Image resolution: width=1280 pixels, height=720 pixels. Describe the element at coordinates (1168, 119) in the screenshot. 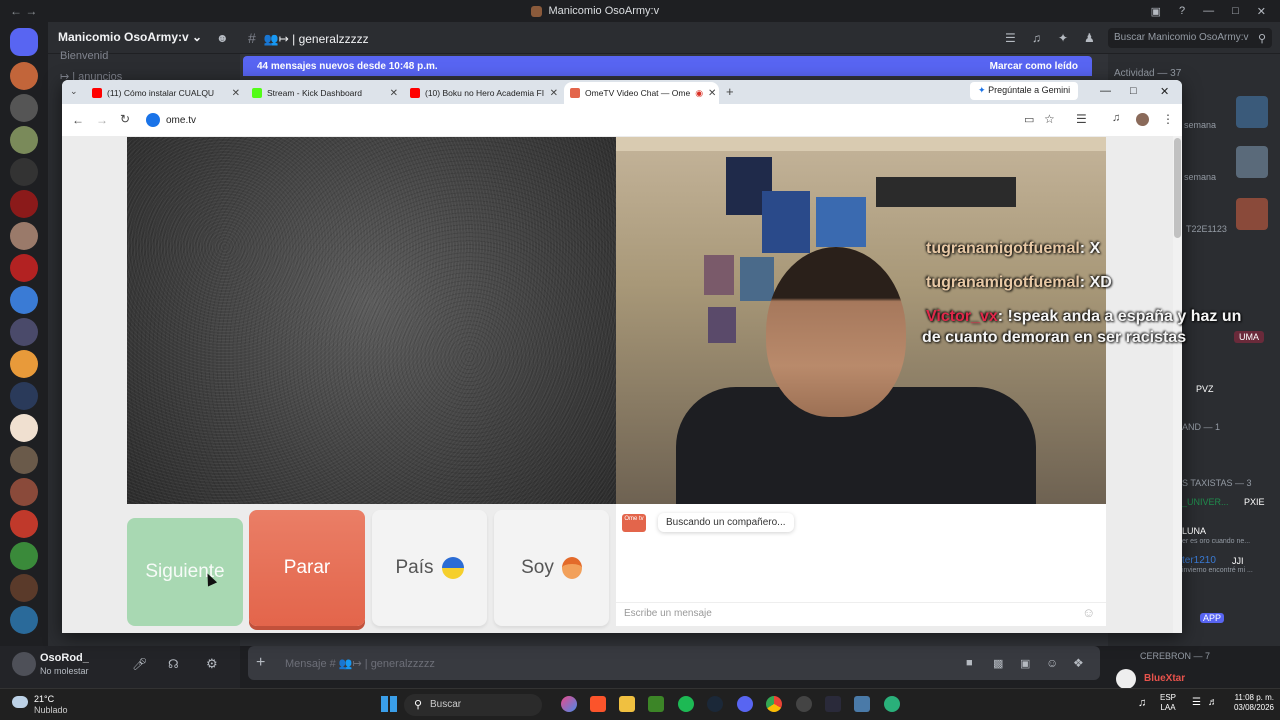

I see `menu-icon: ⋮` at that location.